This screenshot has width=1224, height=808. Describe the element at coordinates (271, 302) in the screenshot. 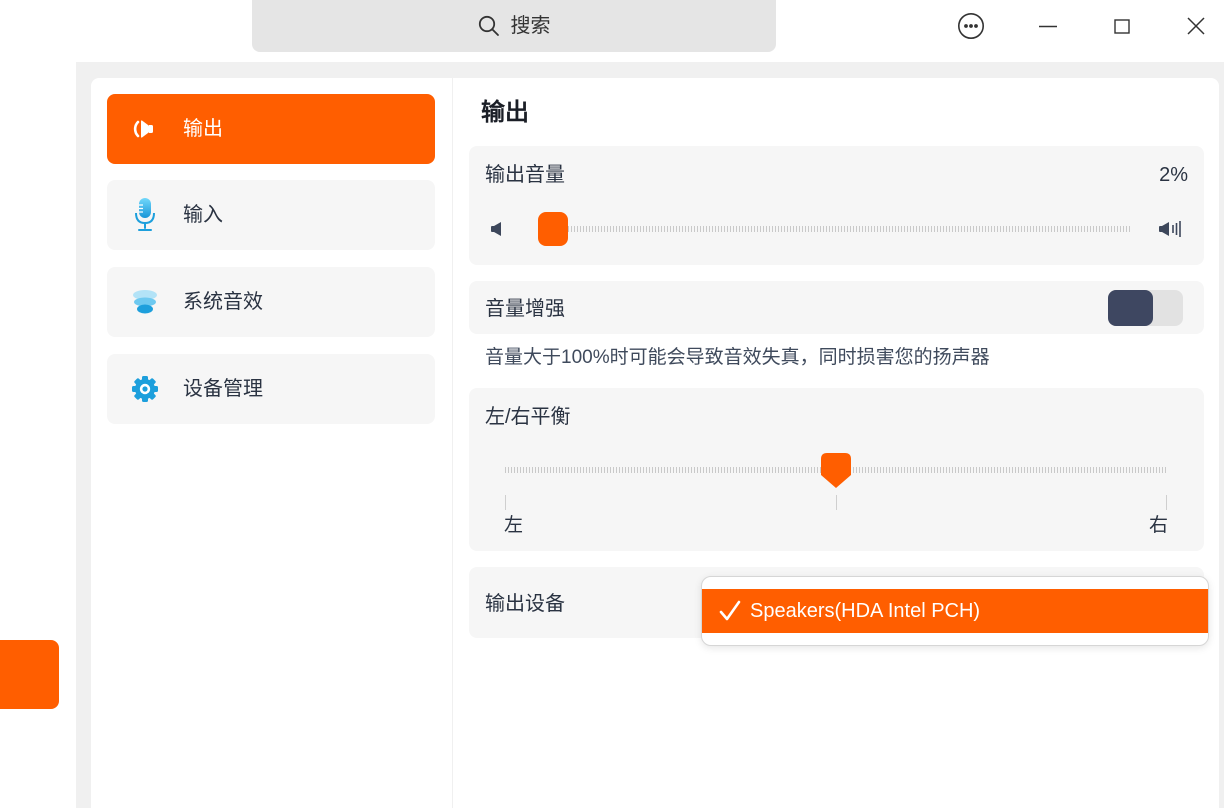

I see `sidebar-item-system-sound: 系统音效` at that location.